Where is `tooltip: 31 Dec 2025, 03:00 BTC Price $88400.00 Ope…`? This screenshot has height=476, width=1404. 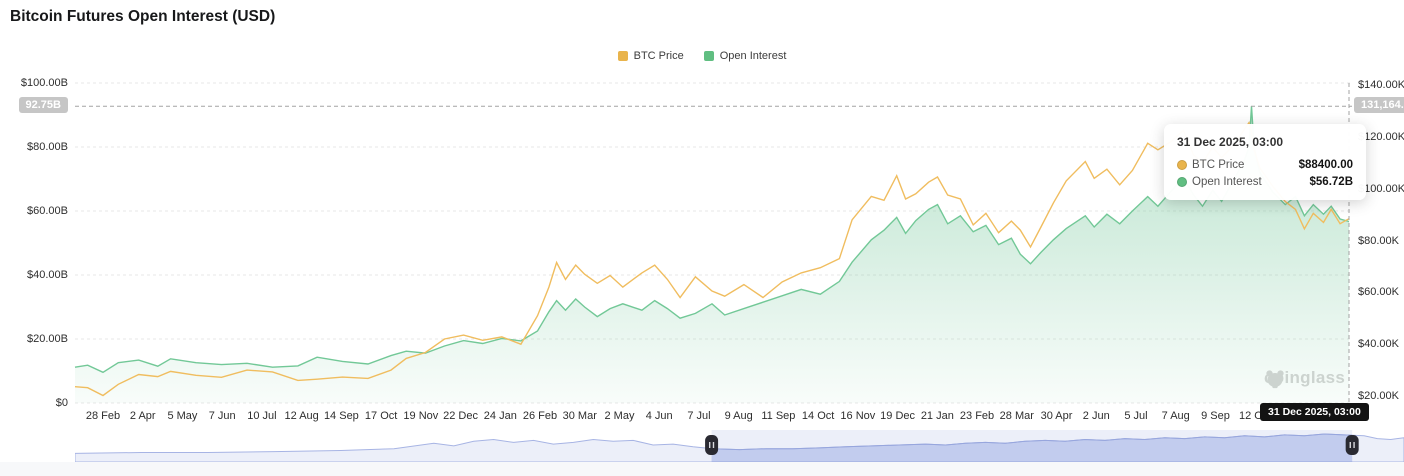
tooltip: 31 Dec 2025, 03:00 BTC Price $88400.00 Ope… is located at coordinates (1265, 162).